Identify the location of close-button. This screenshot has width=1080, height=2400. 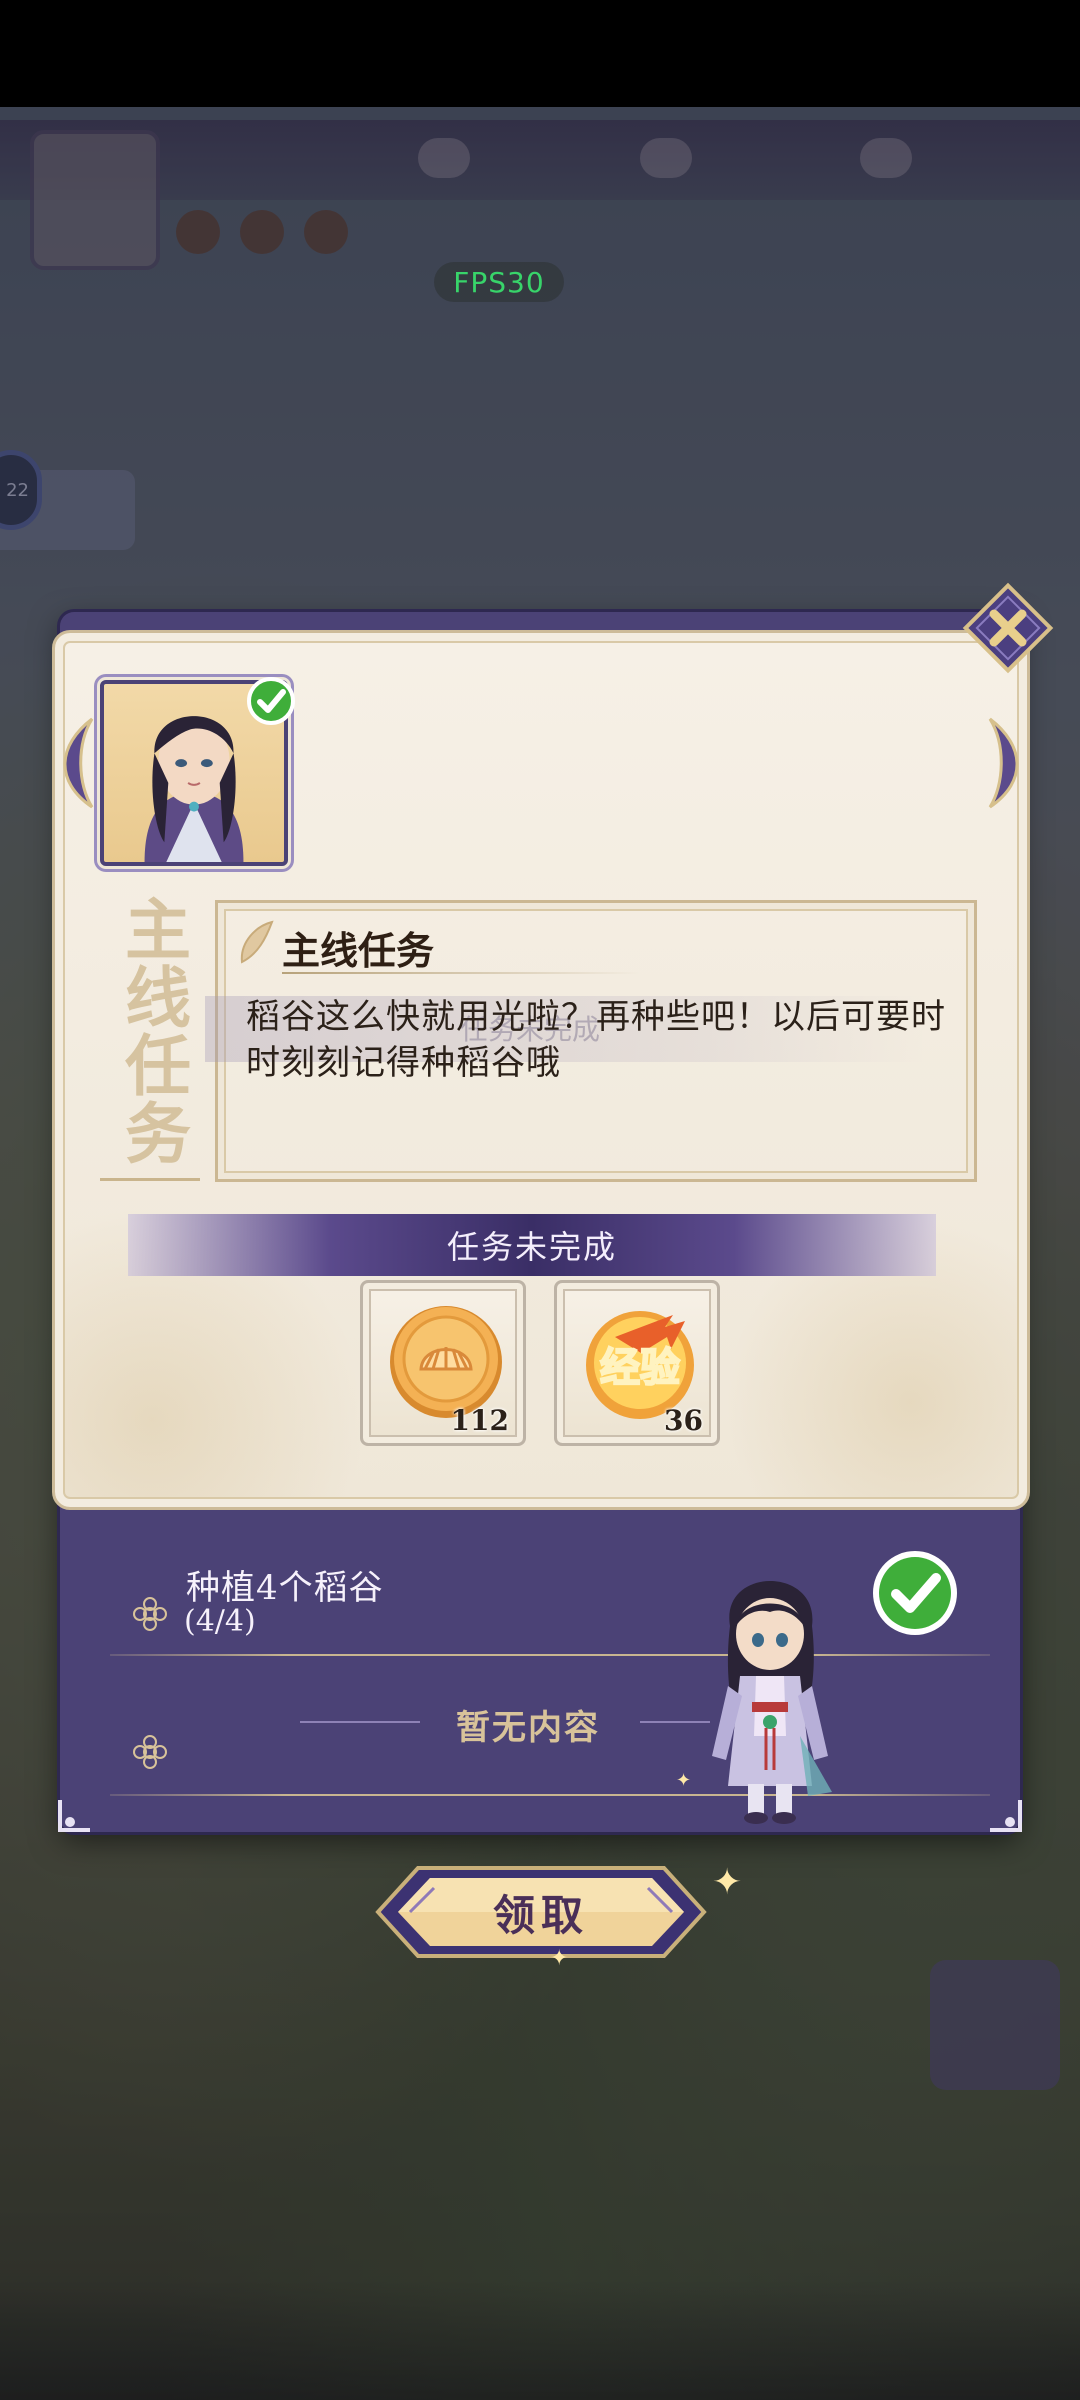
(1008, 628).